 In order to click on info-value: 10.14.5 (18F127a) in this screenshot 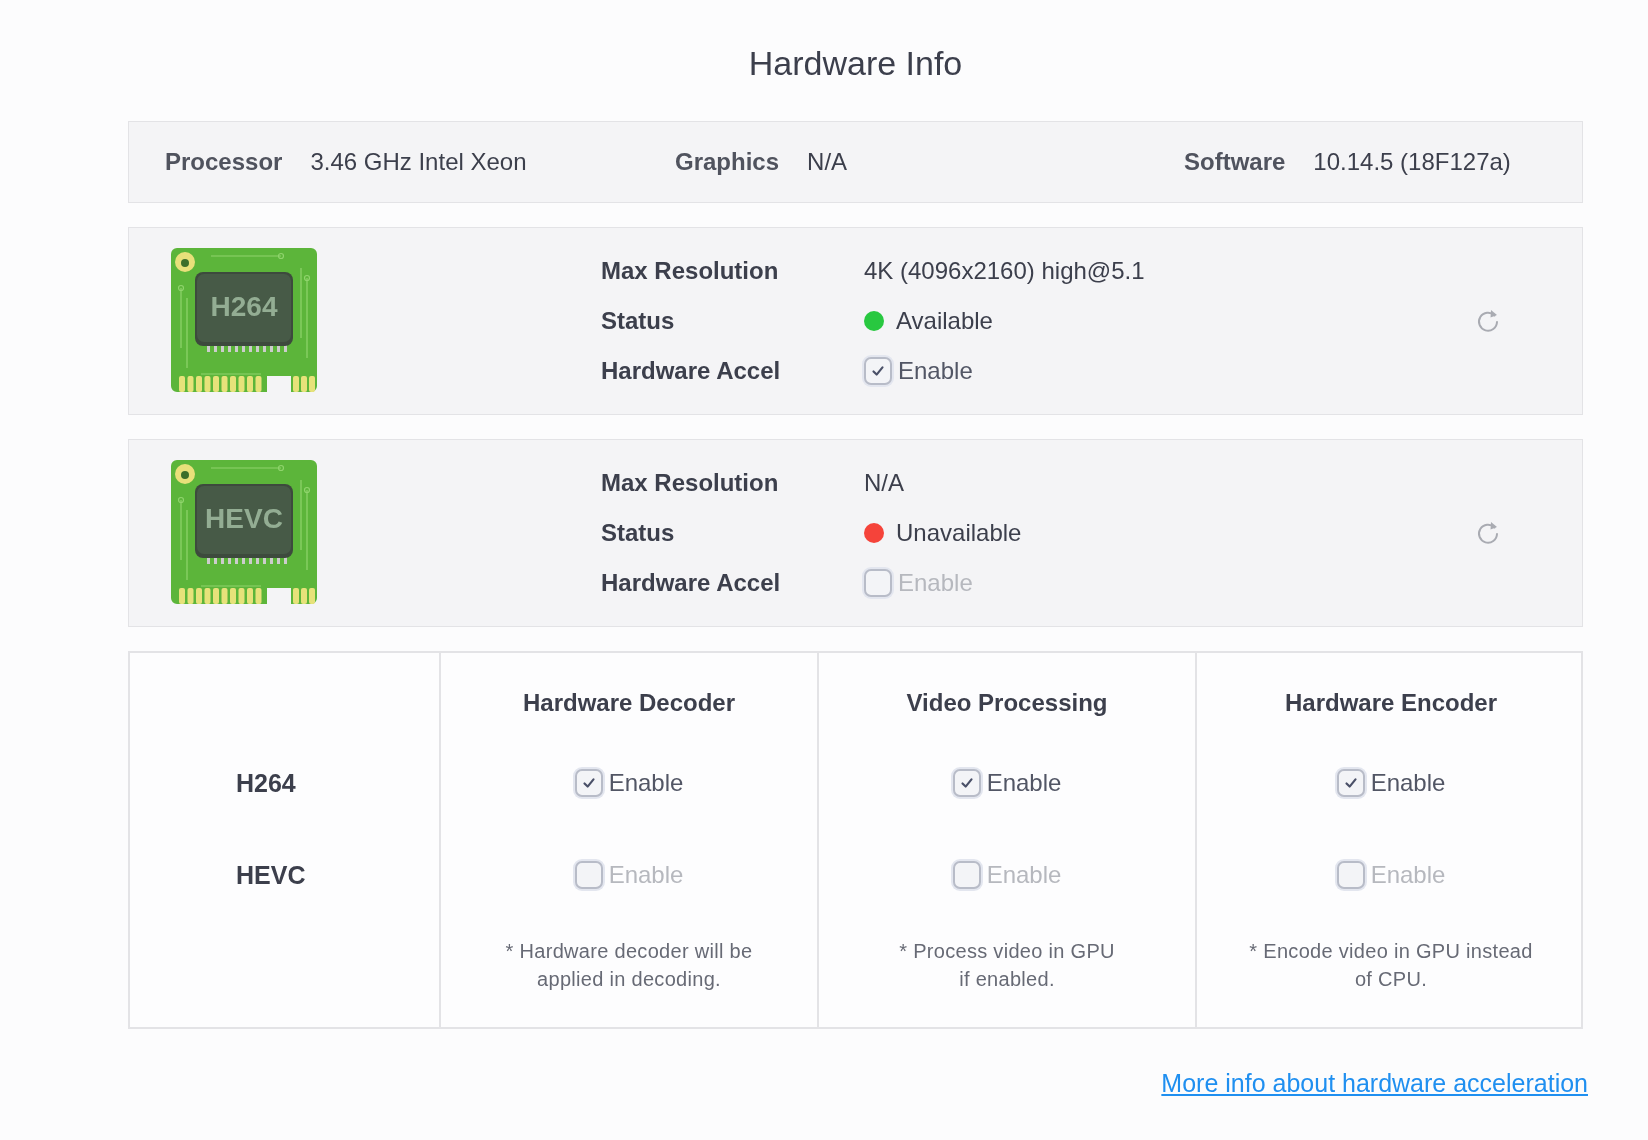, I will do `click(1412, 162)`.